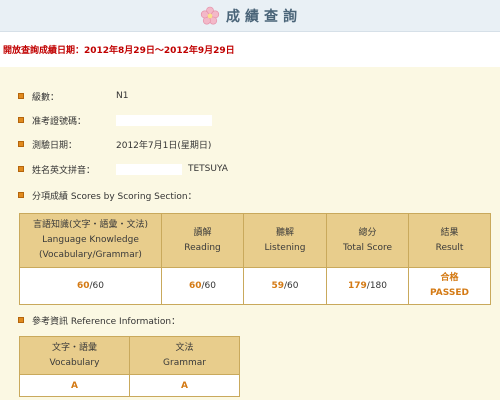 The width and height of the screenshot is (500, 400). I want to click on column-label-zh: 文字・語彙, so click(74, 347).